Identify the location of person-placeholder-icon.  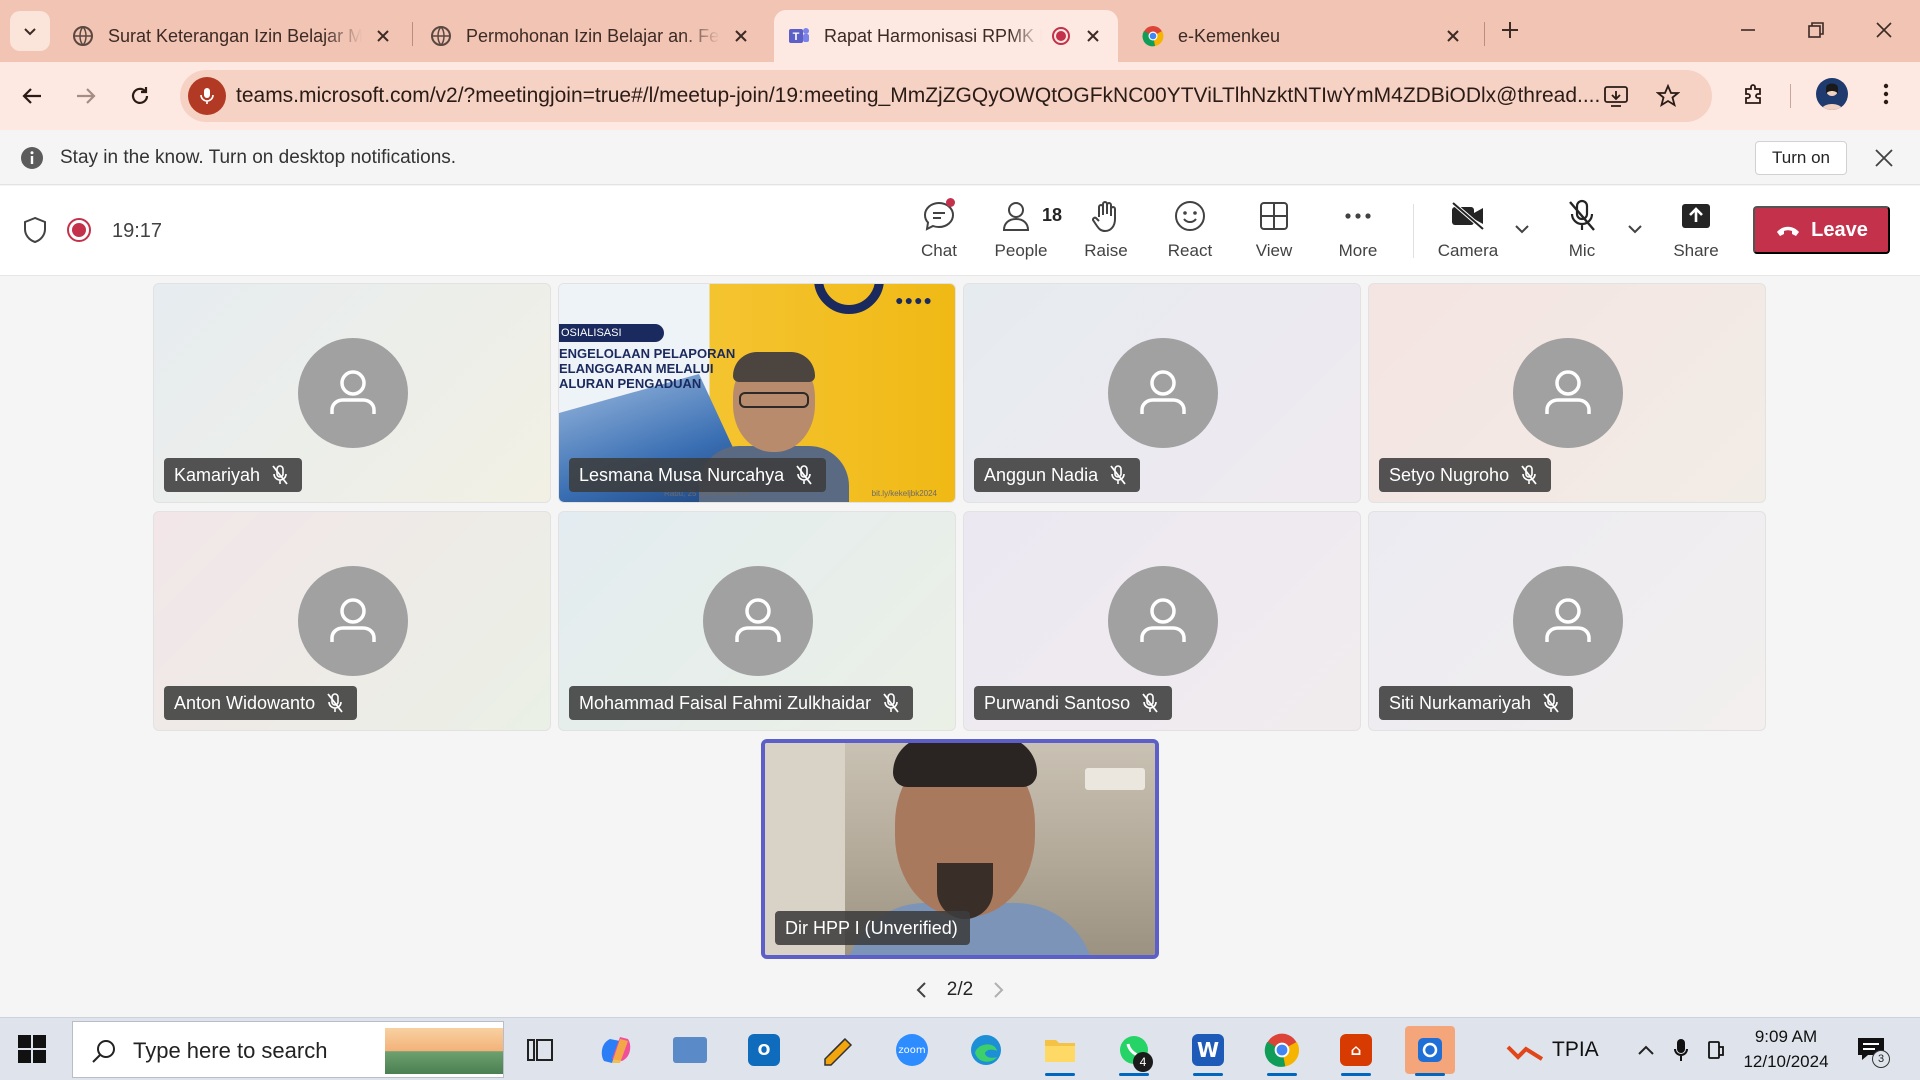
(353, 392).